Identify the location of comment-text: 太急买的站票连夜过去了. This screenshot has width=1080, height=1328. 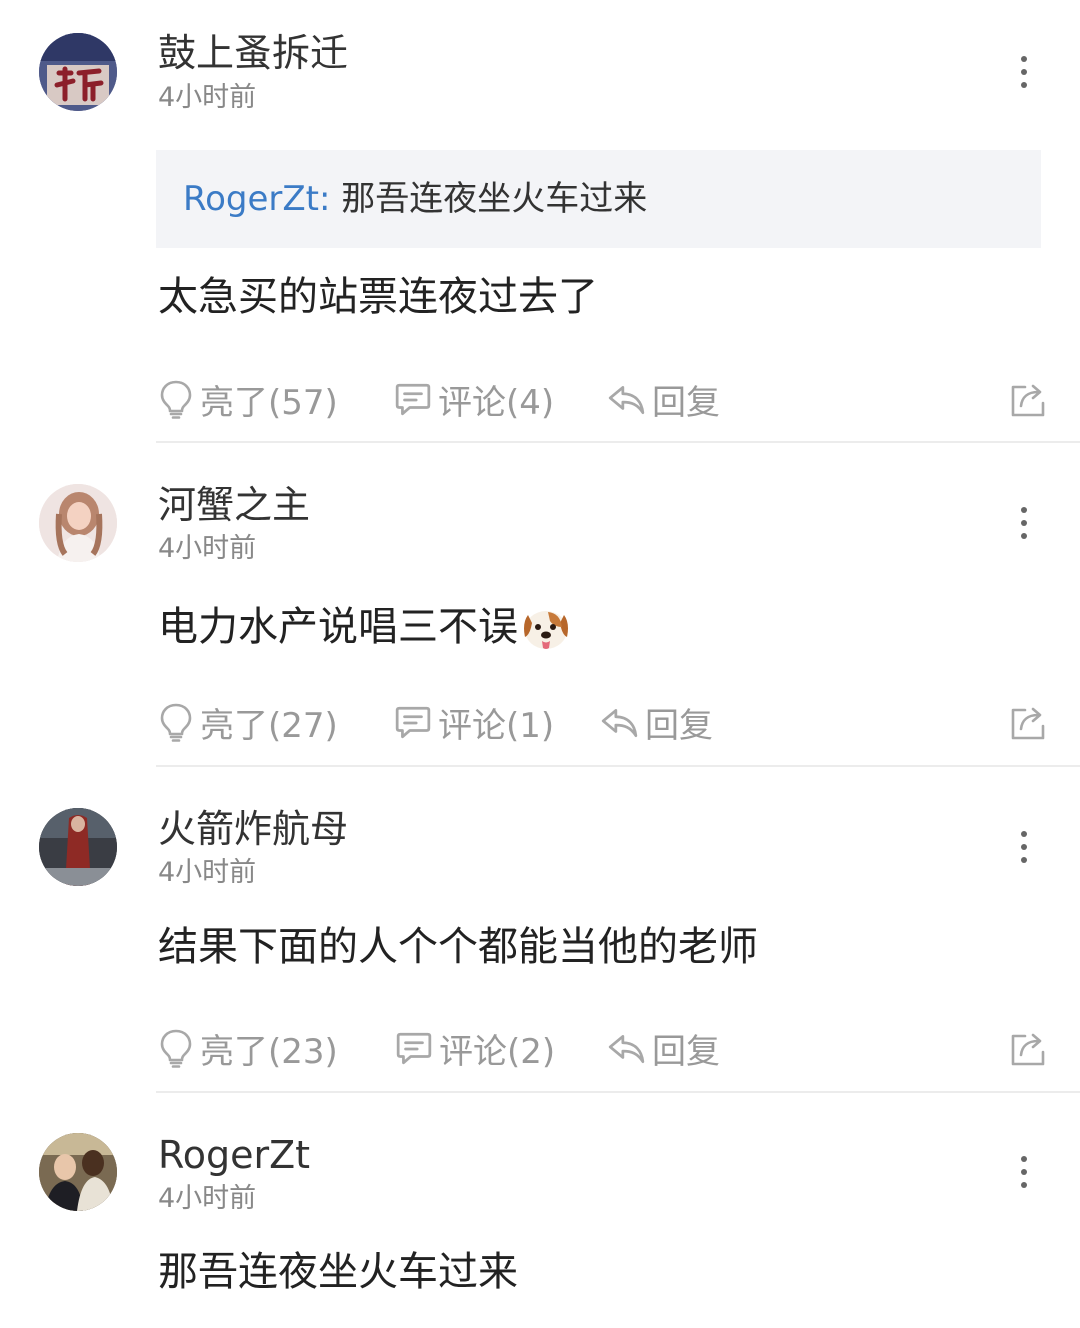
(378, 297).